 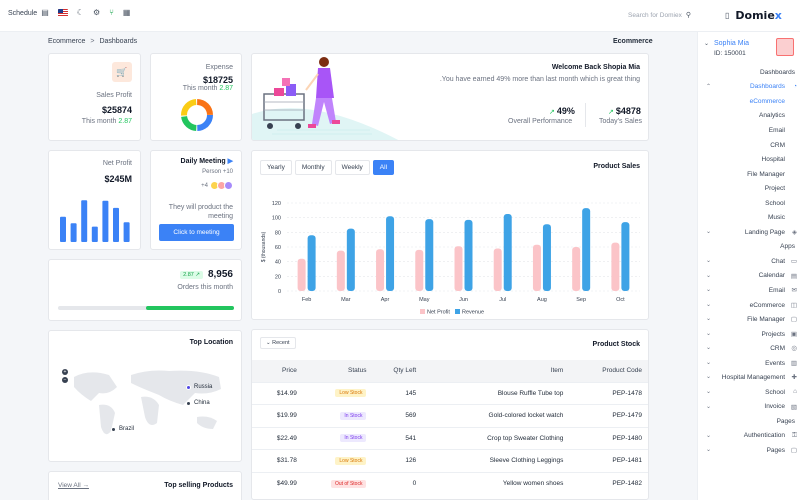 I want to click on meeting-title: Daily Meeting, so click(x=203, y=161).